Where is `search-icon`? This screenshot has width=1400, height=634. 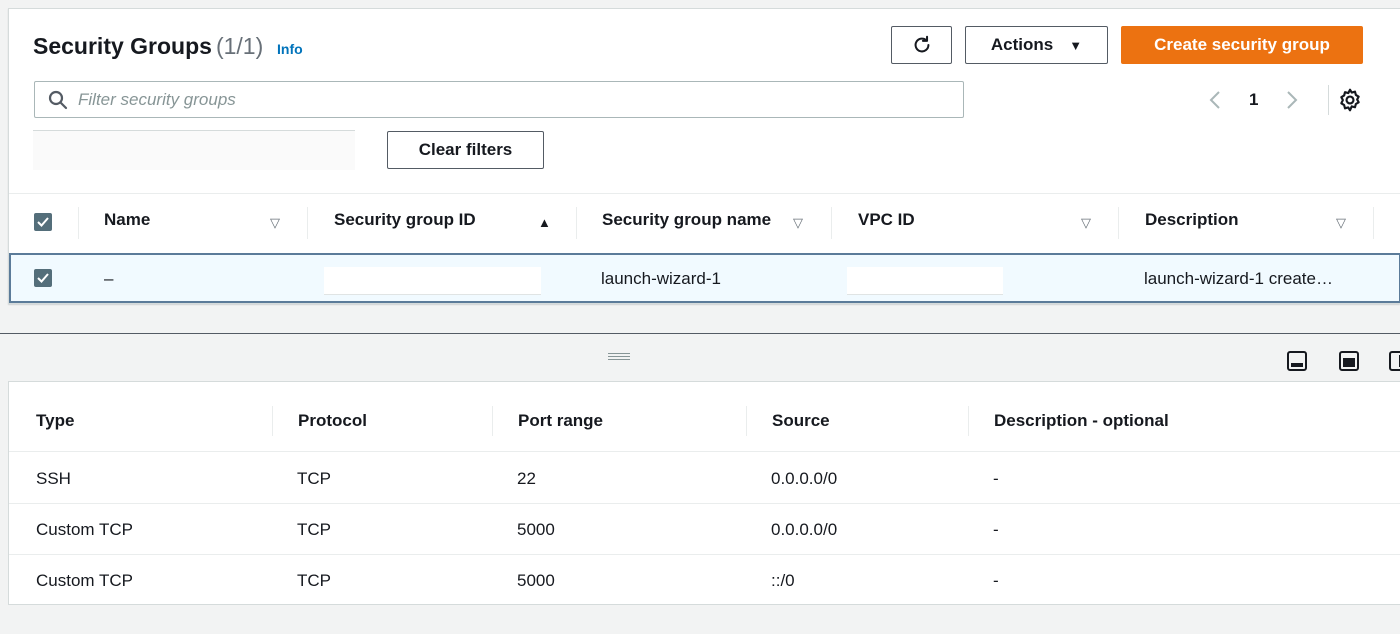
search-icon is located at coordinates (58, 99).